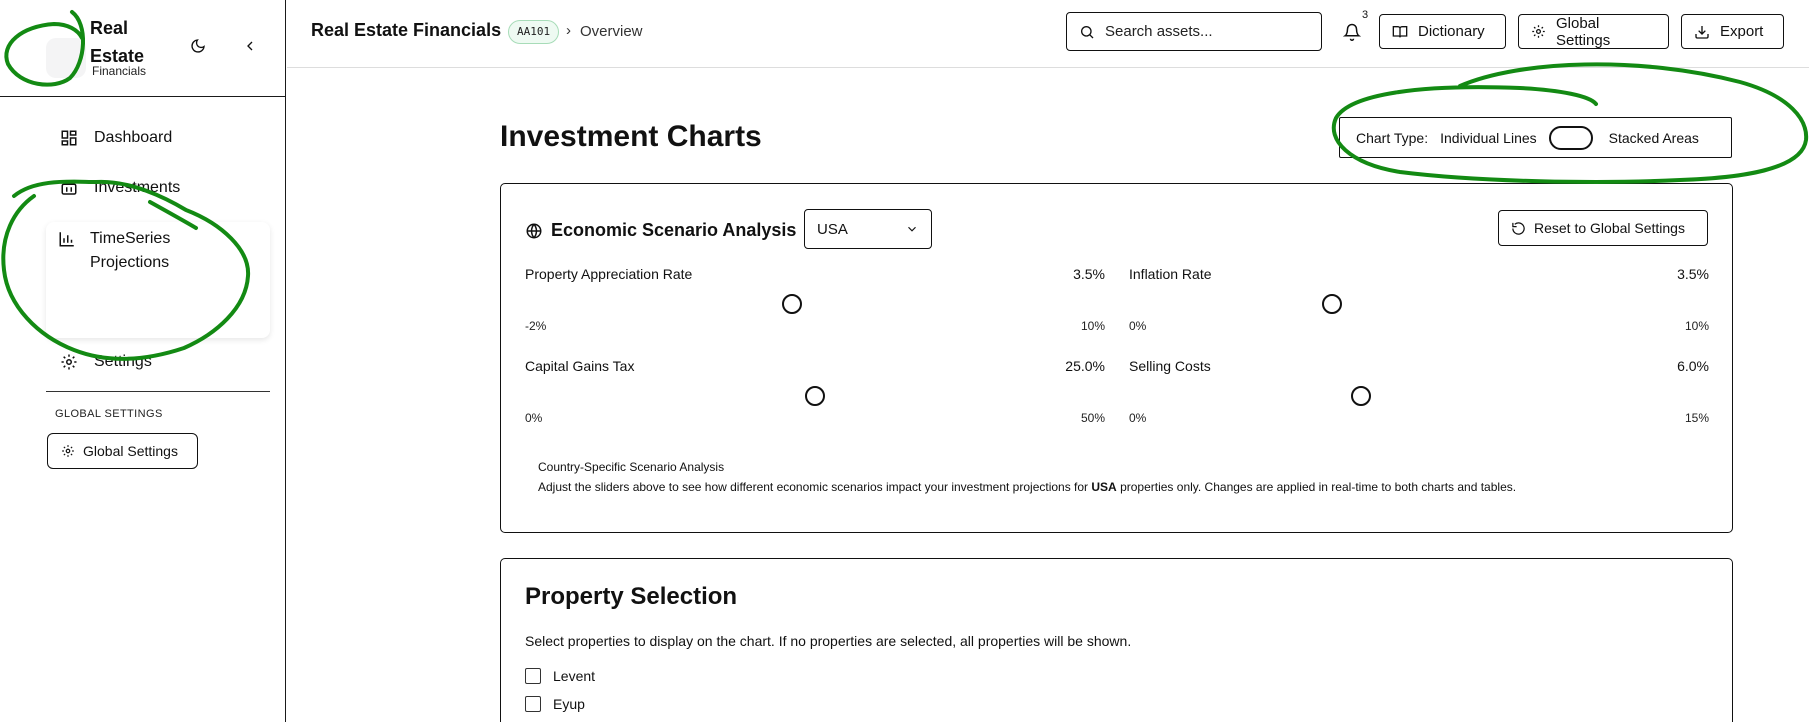 This screenshot has width=1809, height=722. Describe the element at coordinates (137, 187) in the screenshot. I see `sidebar-item-label: Investments` at that location.